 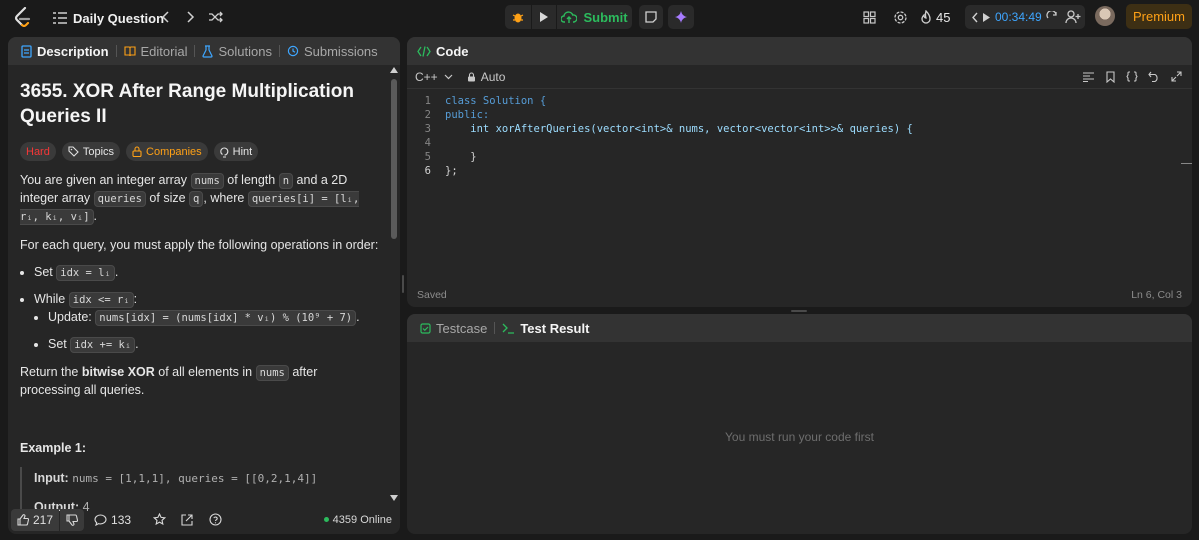 I want to click on language-select: C++, so click(x=434, y=77).